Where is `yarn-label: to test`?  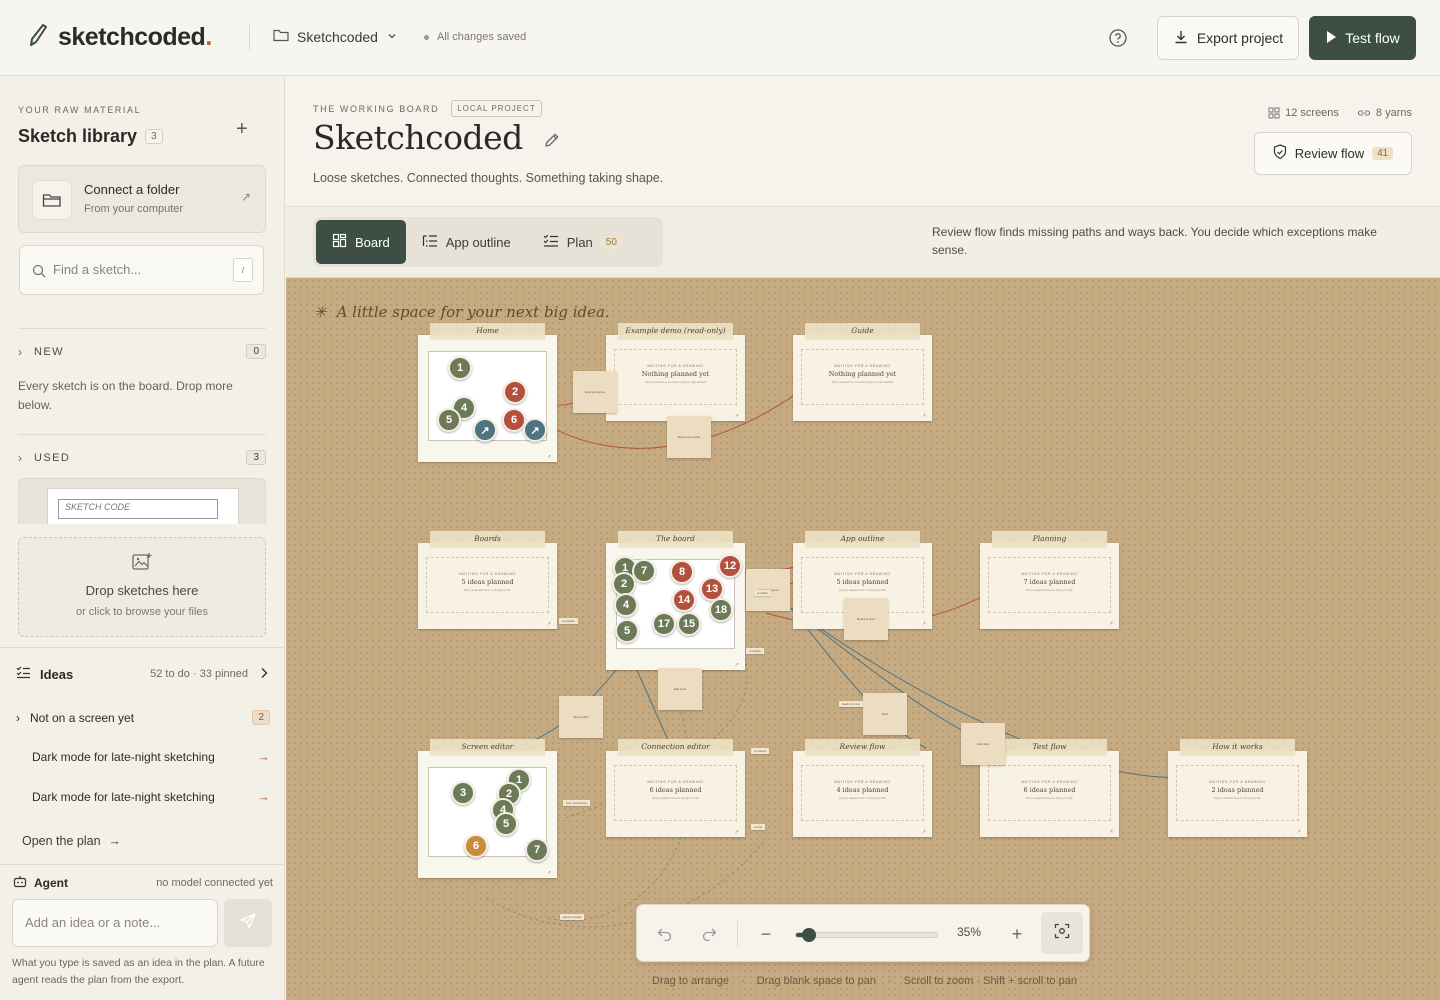 yarn-label: to test is located at coordinates (758, 827).